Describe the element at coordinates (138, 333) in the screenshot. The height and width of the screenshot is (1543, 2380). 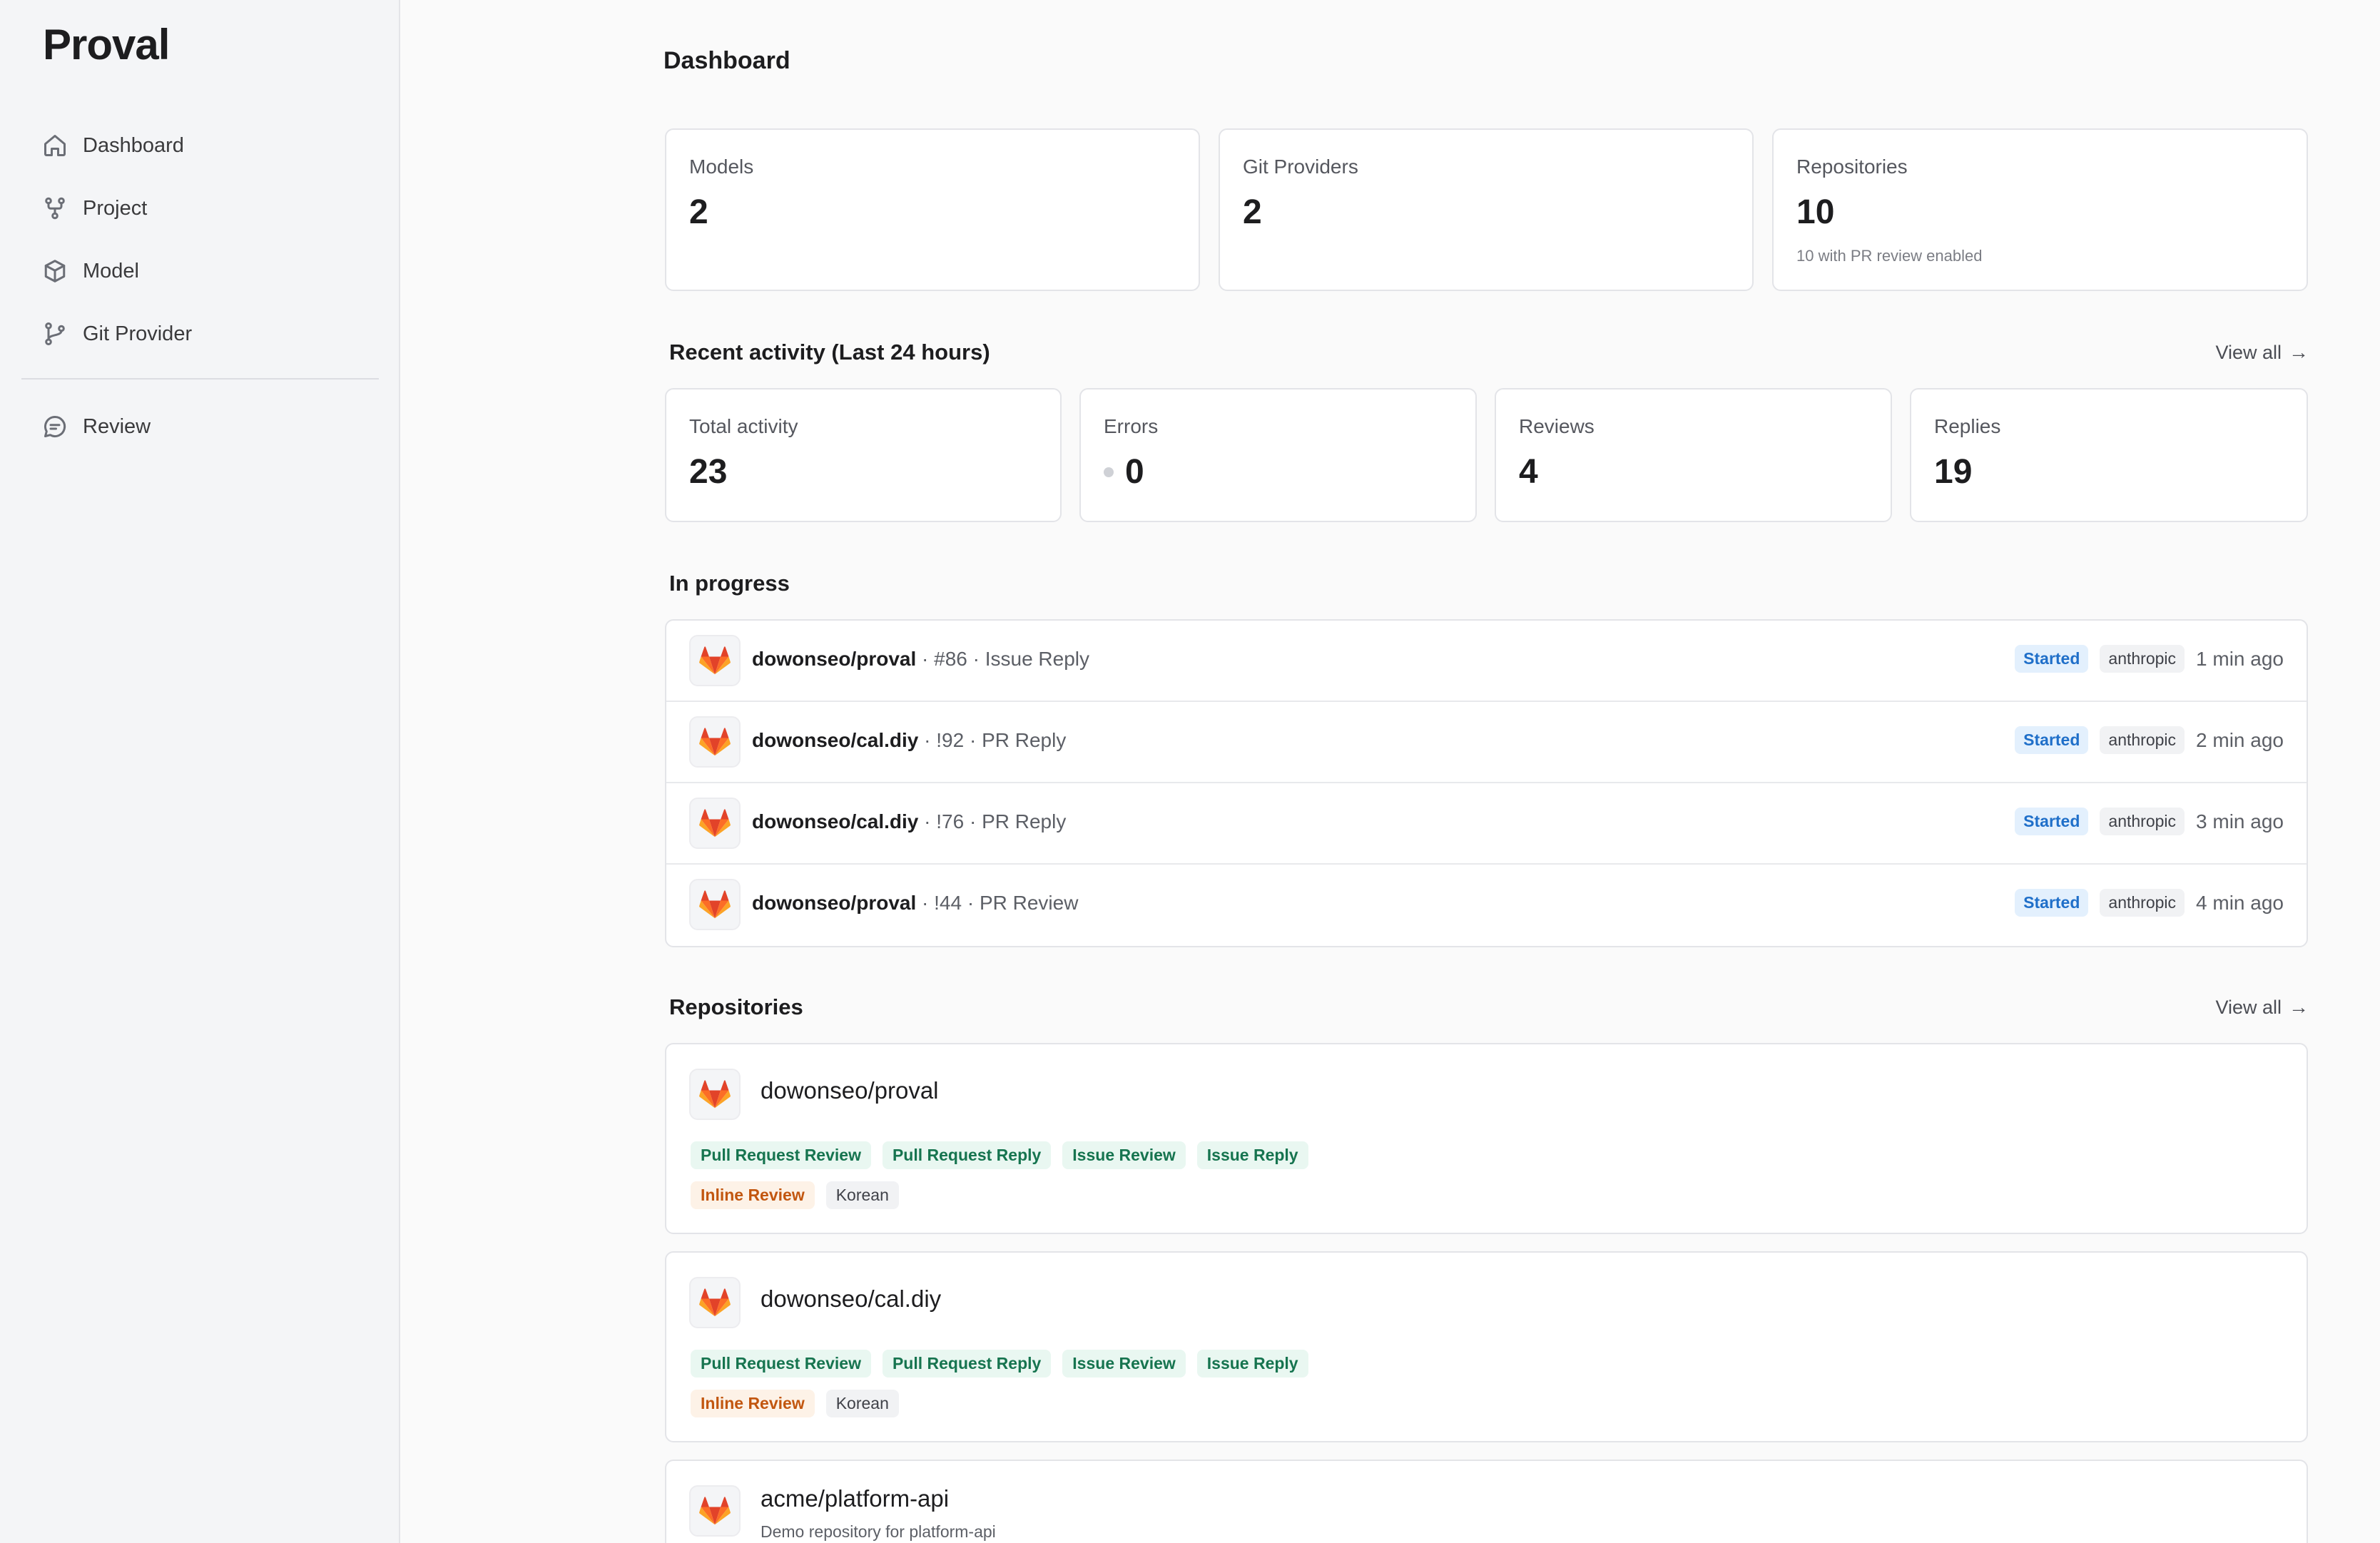
I see `sidebar-item-label: Git Provider` at that location.